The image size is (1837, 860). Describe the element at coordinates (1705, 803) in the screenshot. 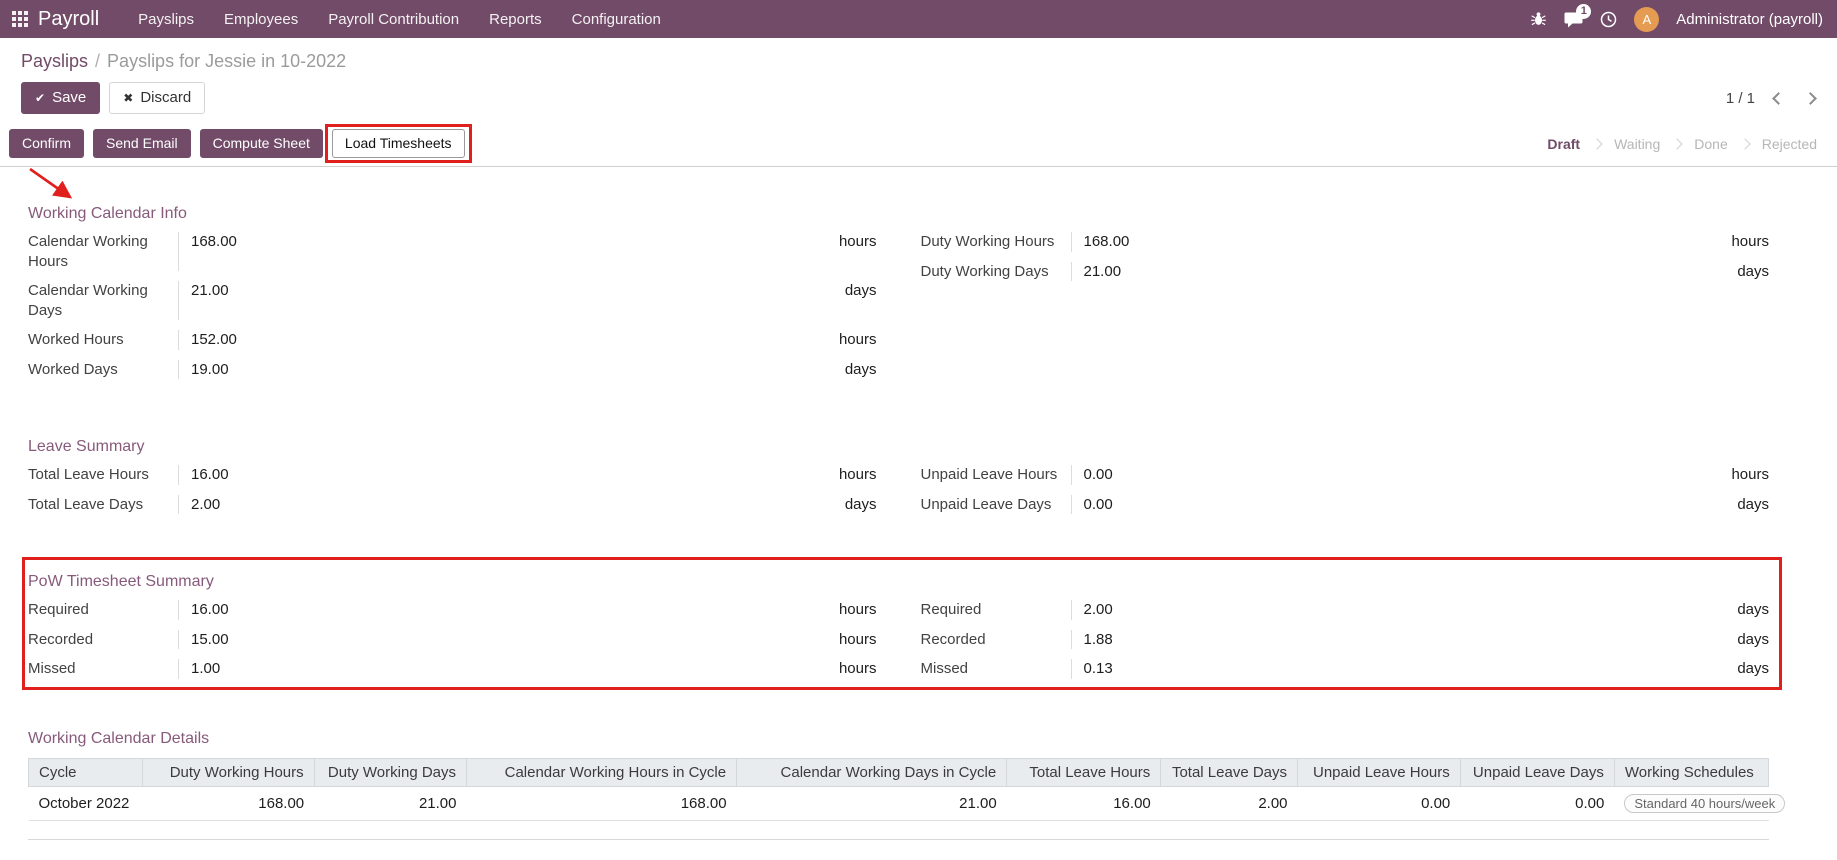

I see `working-schedule-badge: Standard 40 hours/week` at that location.